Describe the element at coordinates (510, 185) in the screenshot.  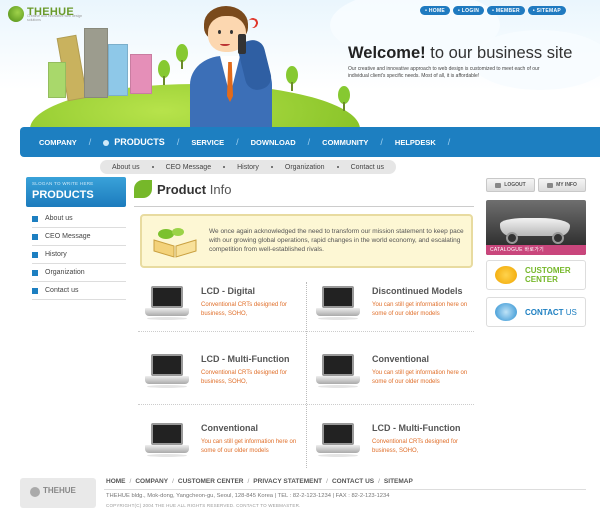
I see `logout-button: LOGOUT` at that location.